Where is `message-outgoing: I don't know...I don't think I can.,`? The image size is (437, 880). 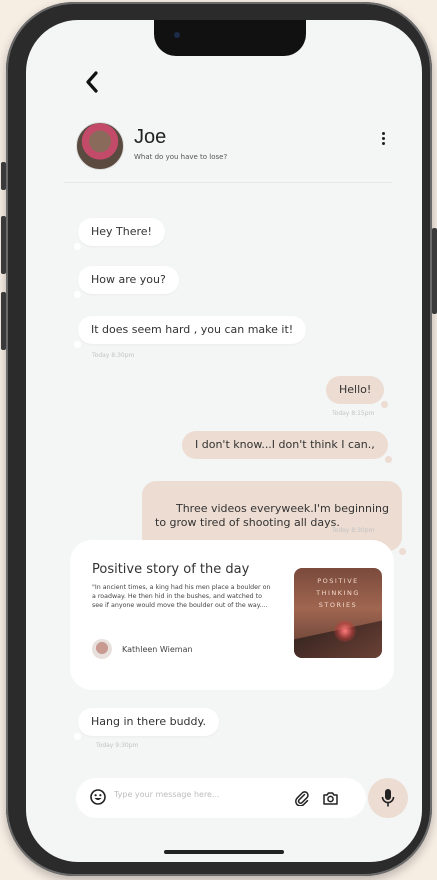
message-outgoing: I don't know...I don't think I can., is located at coordinates (287, 447).